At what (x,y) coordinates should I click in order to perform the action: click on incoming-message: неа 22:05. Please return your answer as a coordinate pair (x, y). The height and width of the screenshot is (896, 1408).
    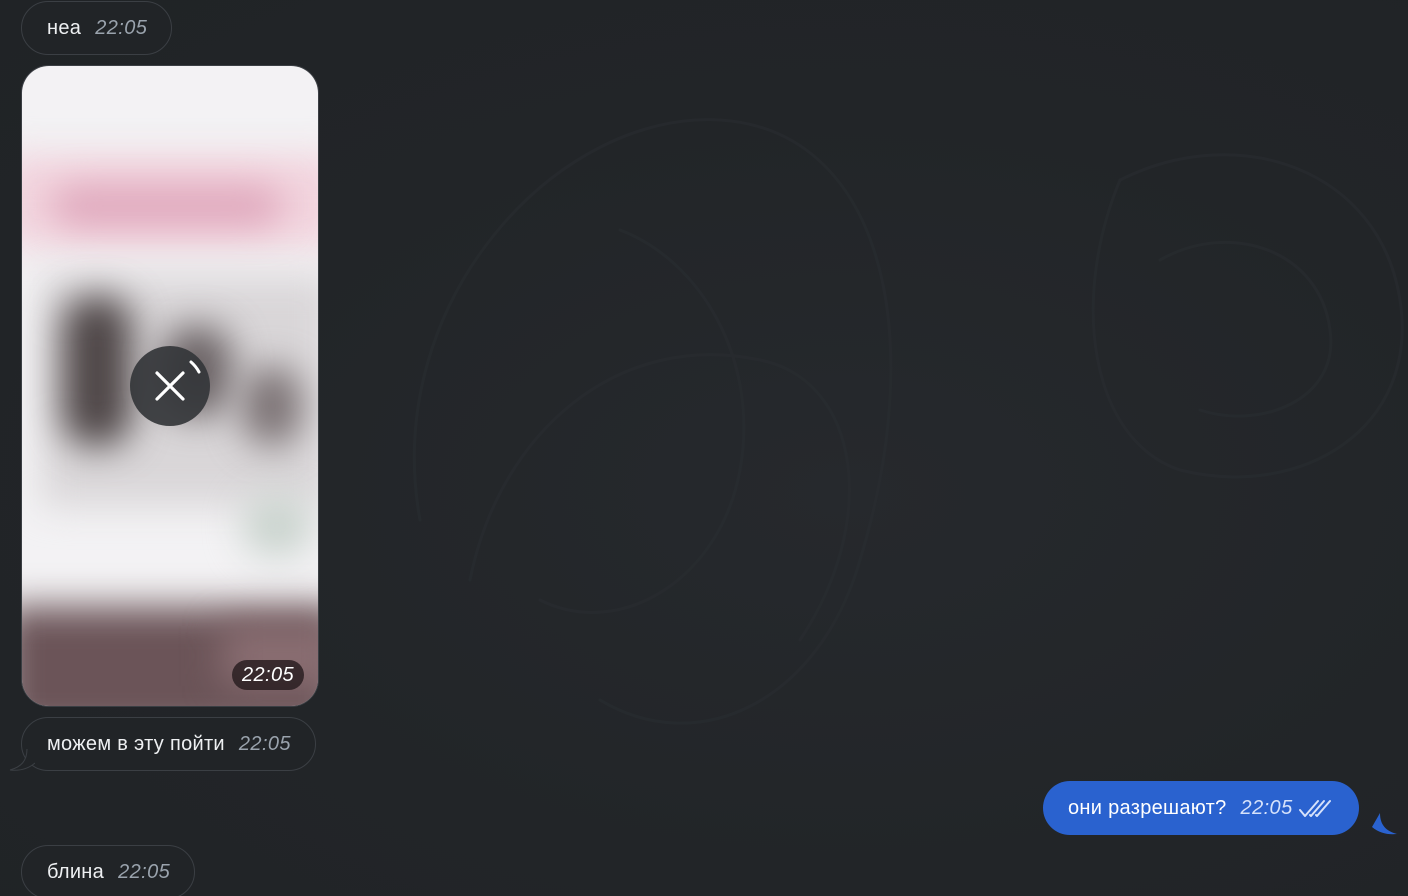
    Looking at the image, I should click on (97, 28).